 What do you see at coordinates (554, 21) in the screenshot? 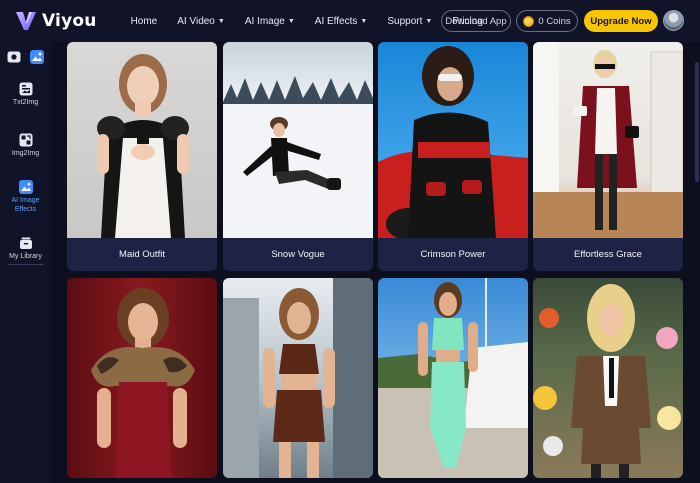
I see `coins-label: 0 Coins` at bounding box center [554, 21].